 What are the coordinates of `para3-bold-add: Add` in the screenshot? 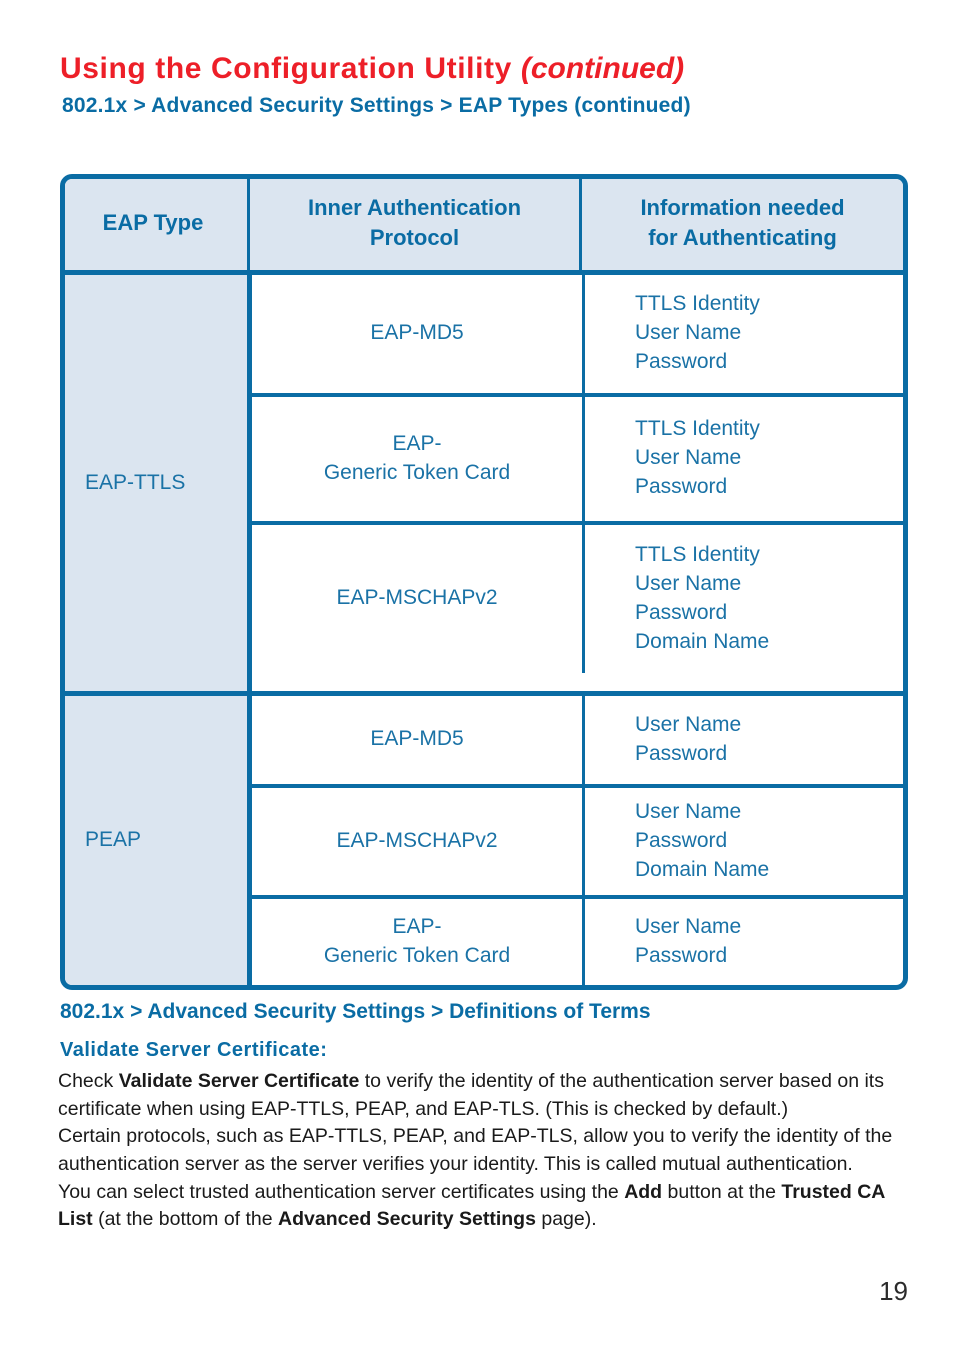 It's located at (643, 1191).